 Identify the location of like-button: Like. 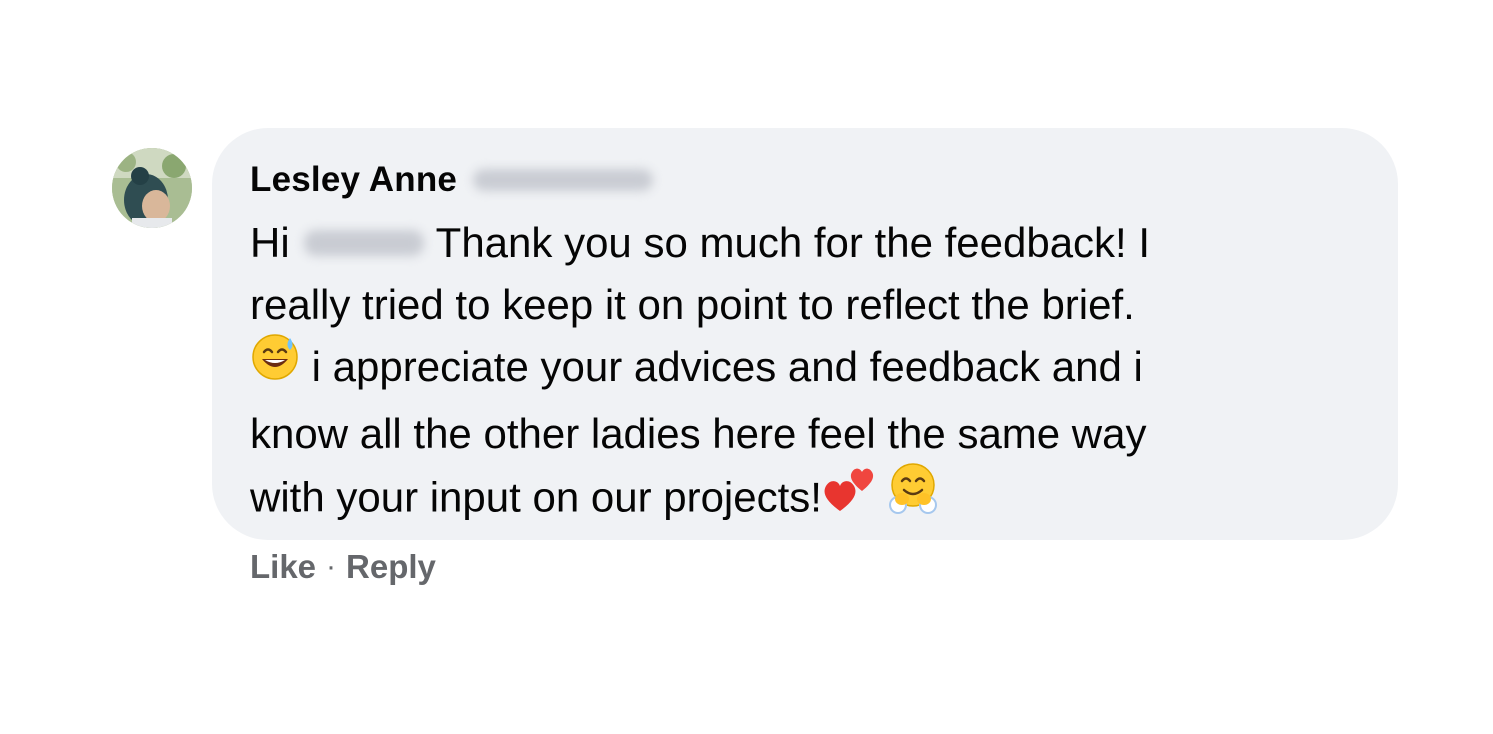
(283, 567).